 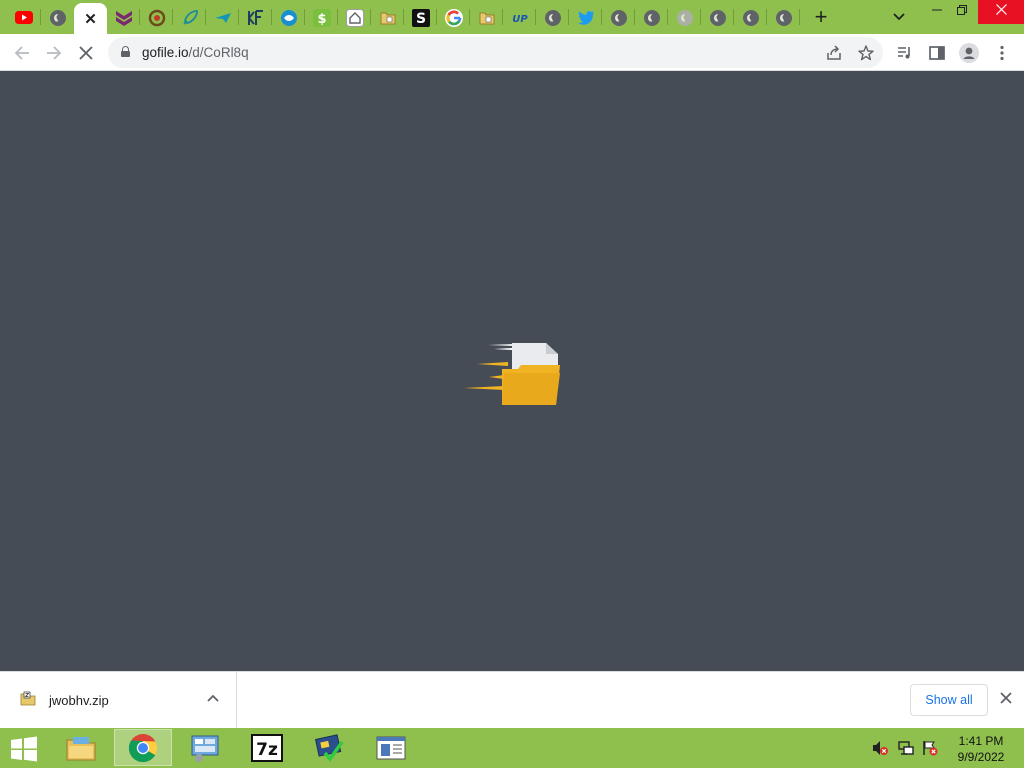 What do you see at coordinates (981, 741) in the screenshot?
I see `clock-time: 1:41 PM` at bounding box center [981, 741].